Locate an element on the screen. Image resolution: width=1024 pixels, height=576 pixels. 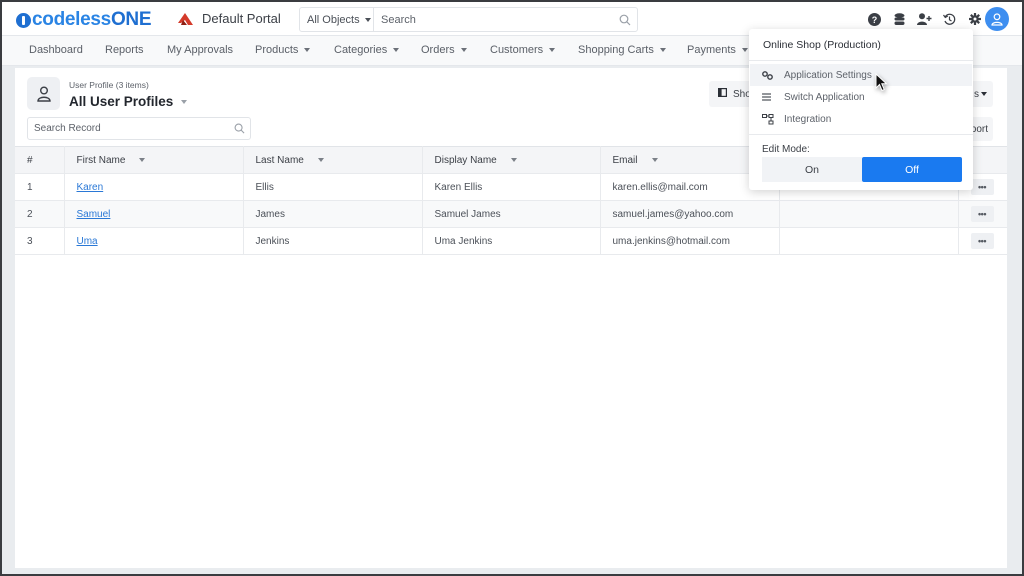
nav-shopping-carts: Shopping Carts is located at coordinates (622, 50).